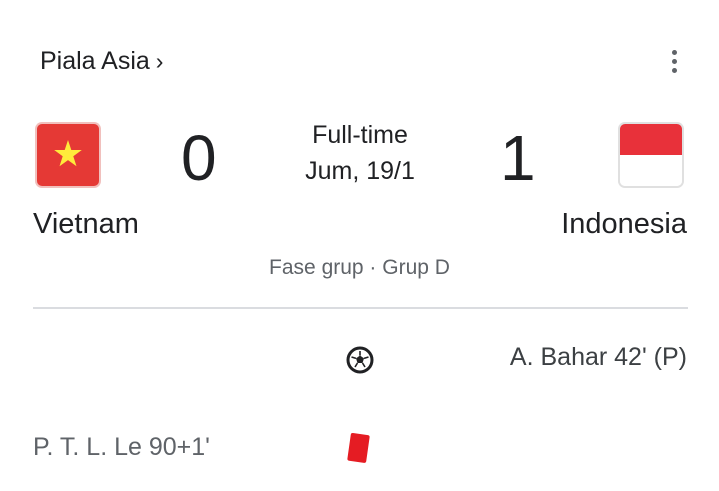 This screenshot has width=719, height=491. Describe the element at coordinates (651, 155) in the screenshot. I see `indonesia-flag-icon` at that location.